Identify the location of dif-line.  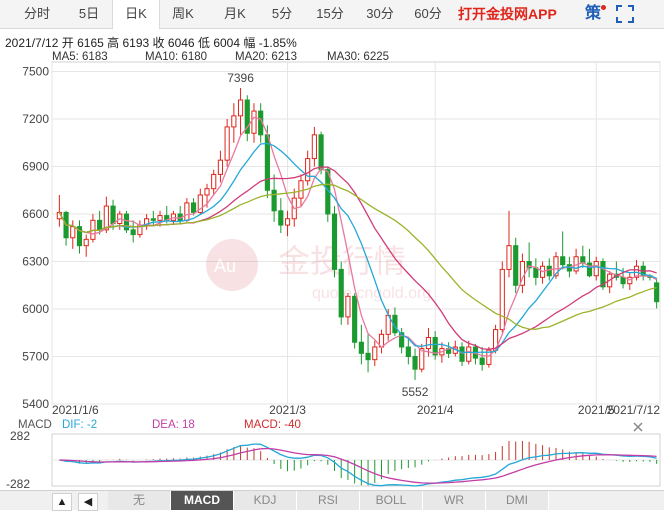
(358, 465).